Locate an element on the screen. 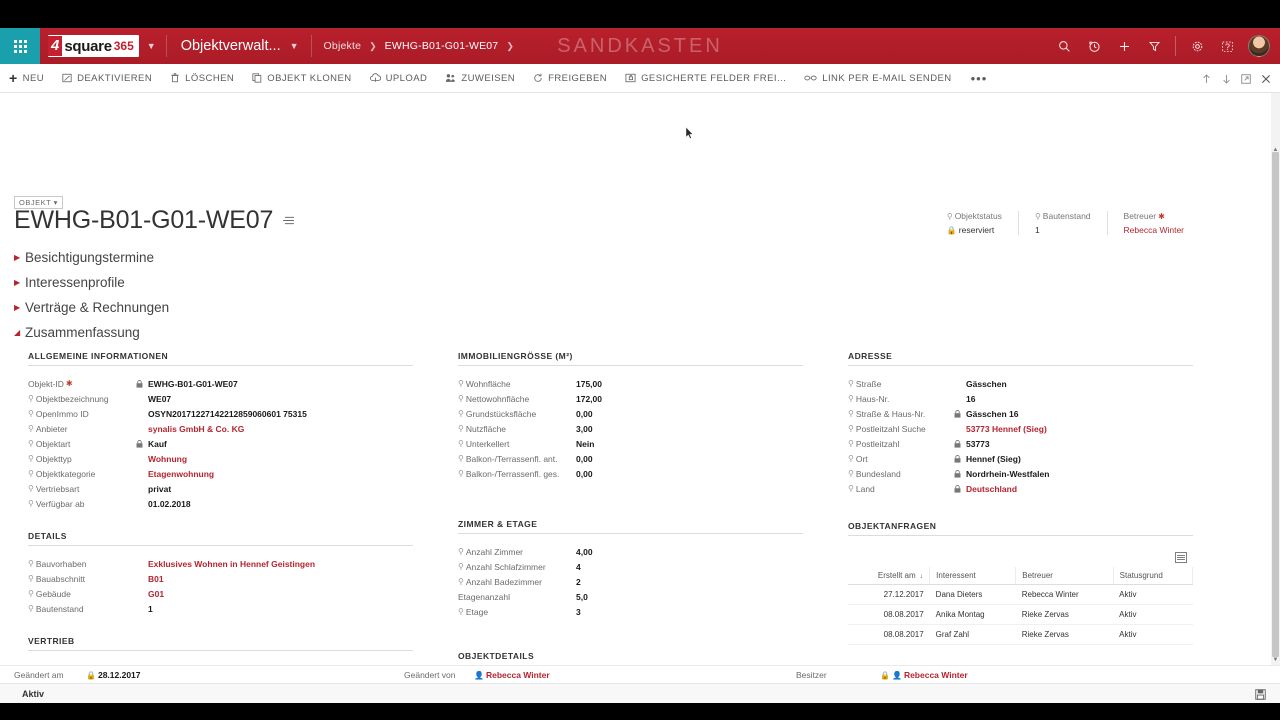 The height and width of the screenshot is (720, 1280). delete-button-label: LÖSCHEN is located at coordinates (210, 78).